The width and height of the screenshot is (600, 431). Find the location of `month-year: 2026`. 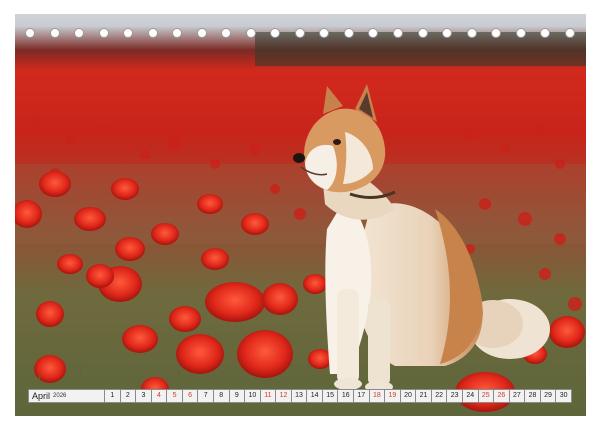

month-year: 2026 is located at coordinates (60, 396).